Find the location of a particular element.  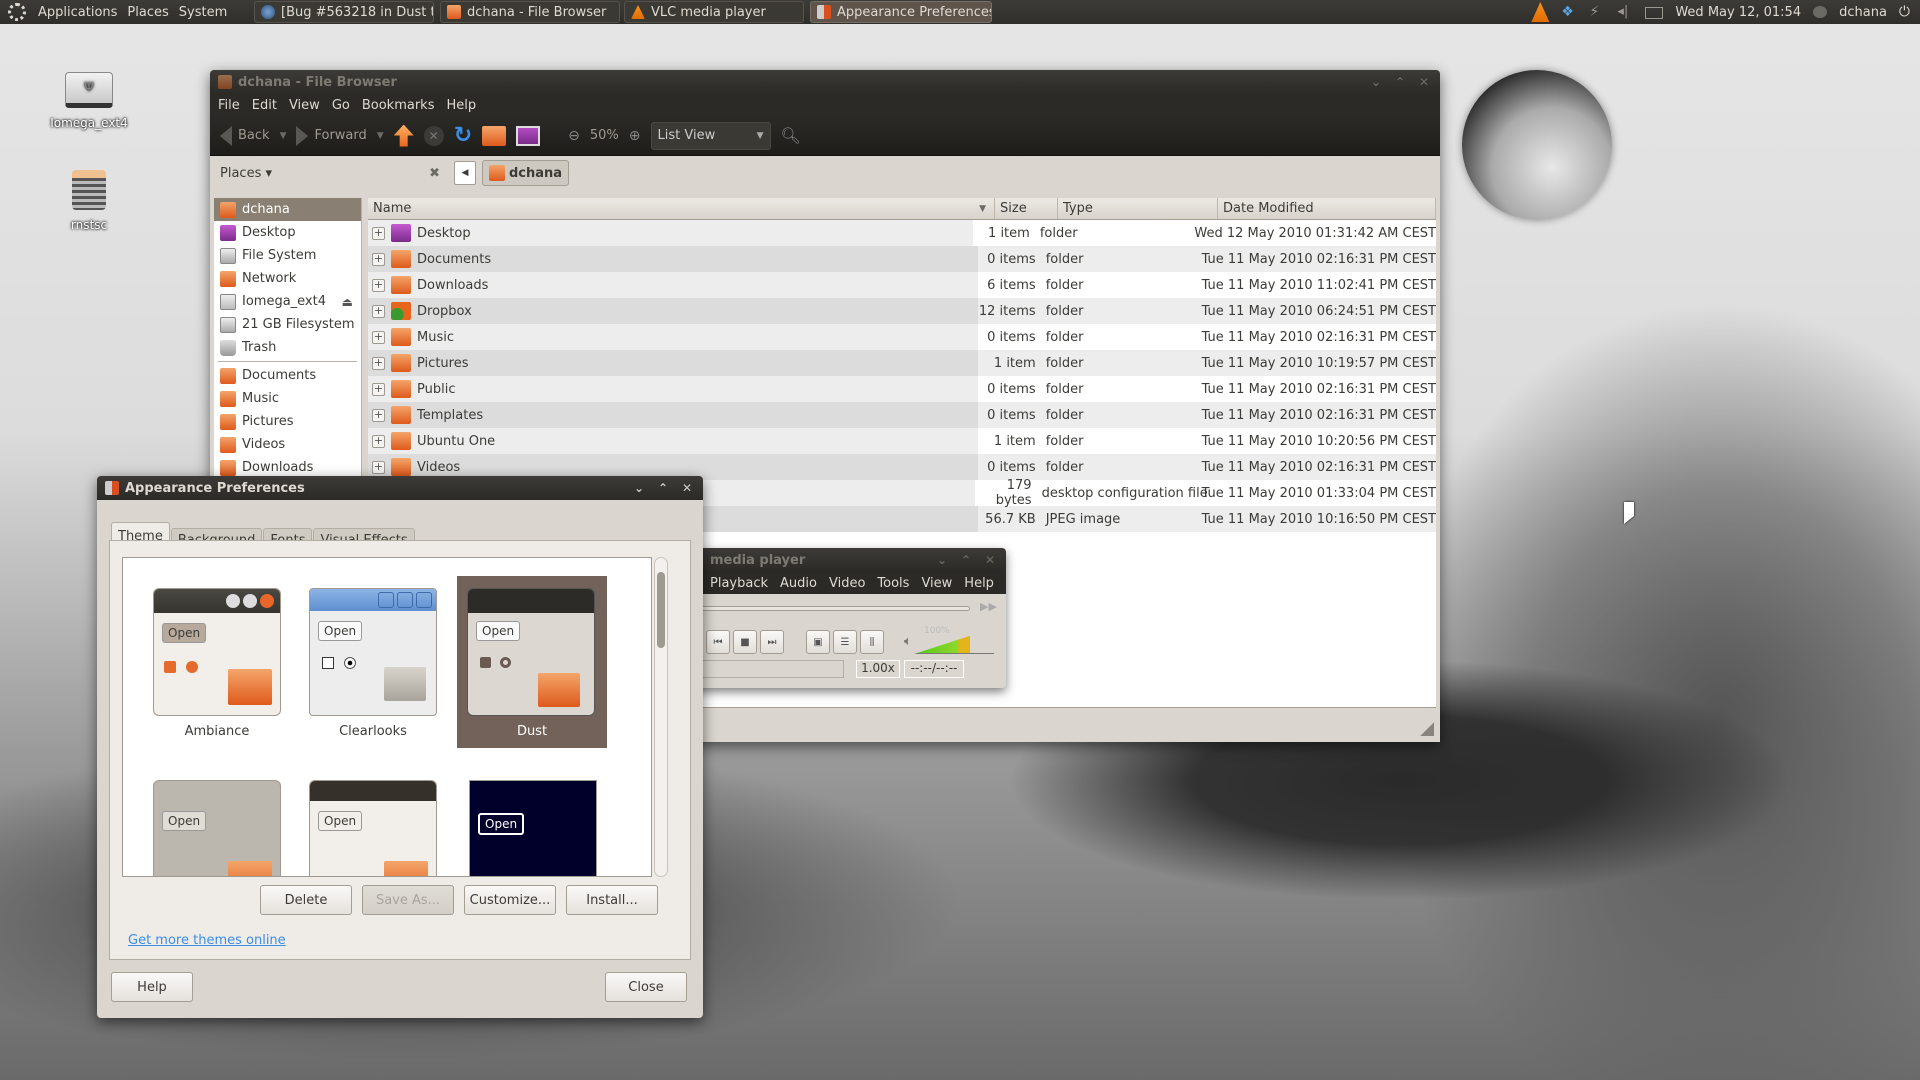

sidebar-item-dchana: dchana is located at coordinates (287, 209).